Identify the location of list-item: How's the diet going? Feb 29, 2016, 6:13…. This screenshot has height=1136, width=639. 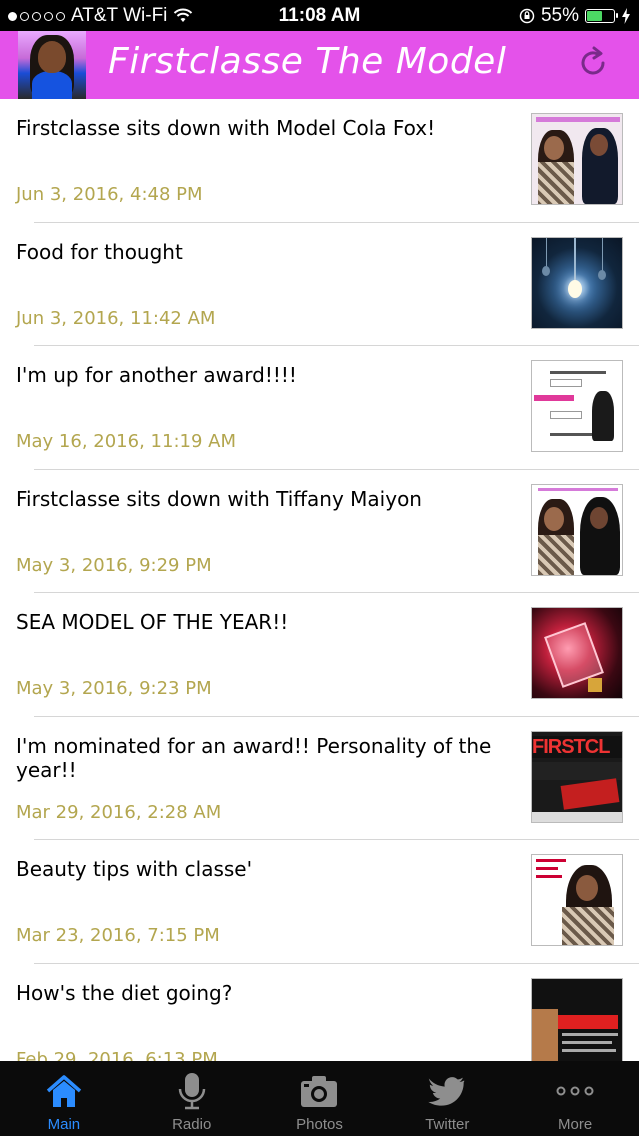
(319, 1013).